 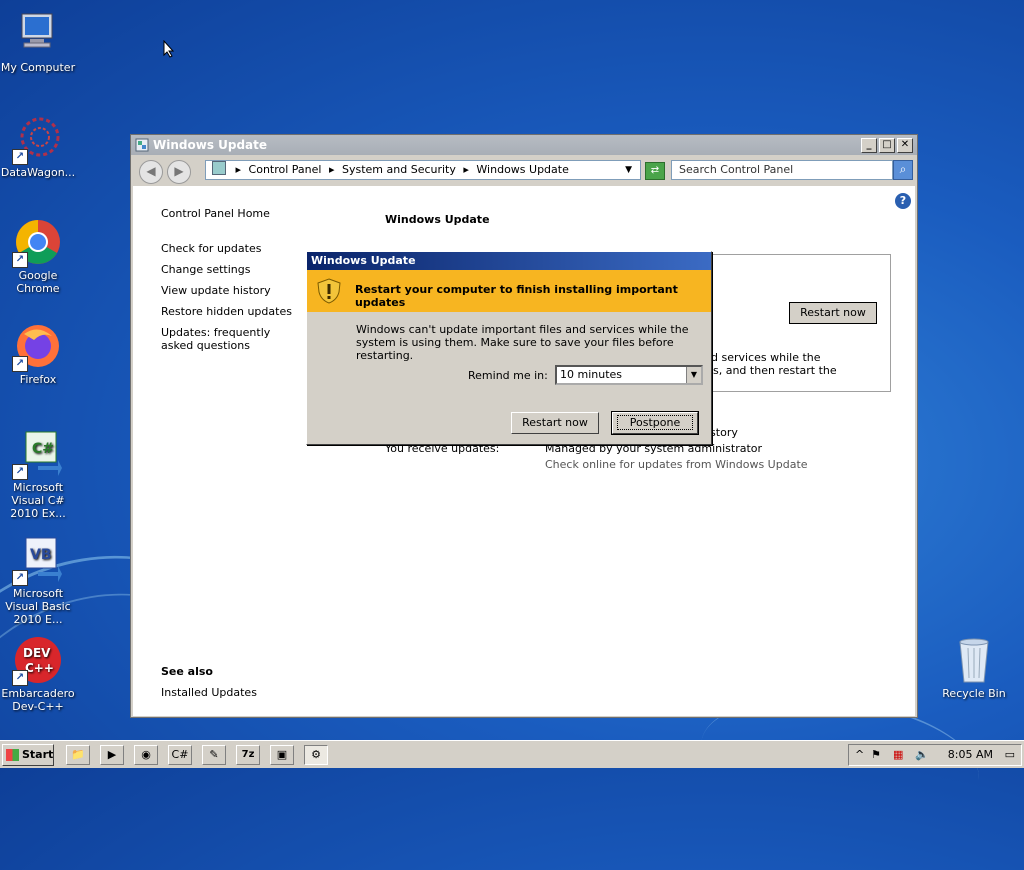 I want to click on devcpp-icon: DEV C++ ↗, so click(x=37, y=661).